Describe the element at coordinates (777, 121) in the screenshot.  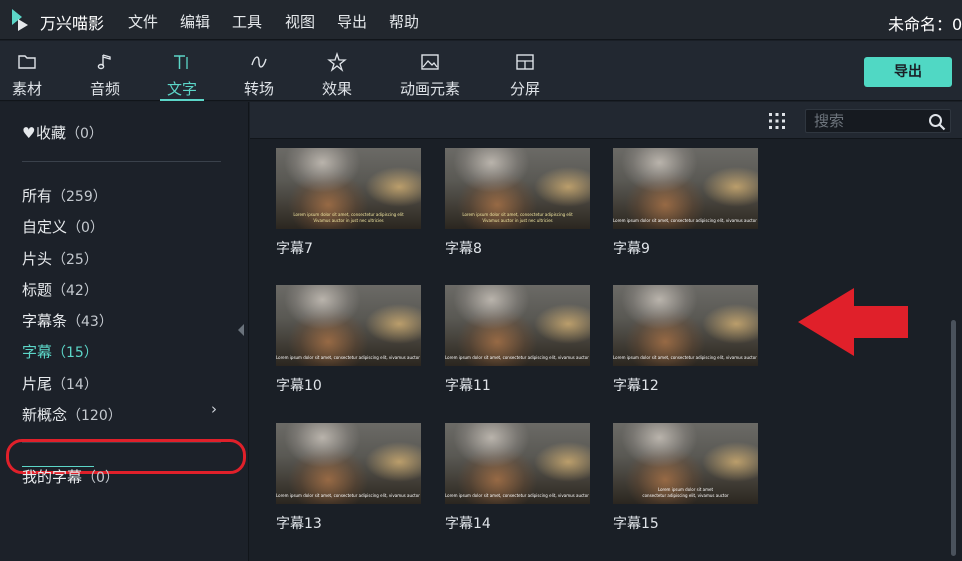
I see `grid-view-icon` at that location.